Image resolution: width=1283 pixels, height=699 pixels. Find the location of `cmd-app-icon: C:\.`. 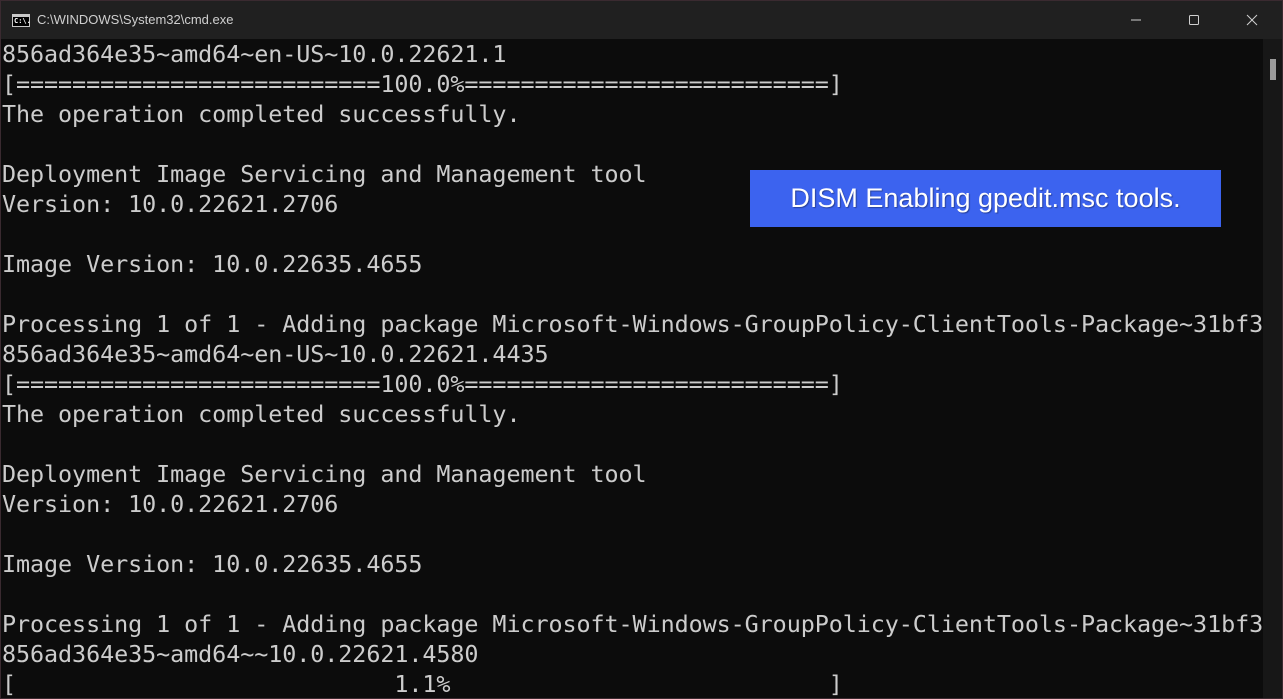

cmd-app-icon: C:\. is located at coordinates (21, 20).